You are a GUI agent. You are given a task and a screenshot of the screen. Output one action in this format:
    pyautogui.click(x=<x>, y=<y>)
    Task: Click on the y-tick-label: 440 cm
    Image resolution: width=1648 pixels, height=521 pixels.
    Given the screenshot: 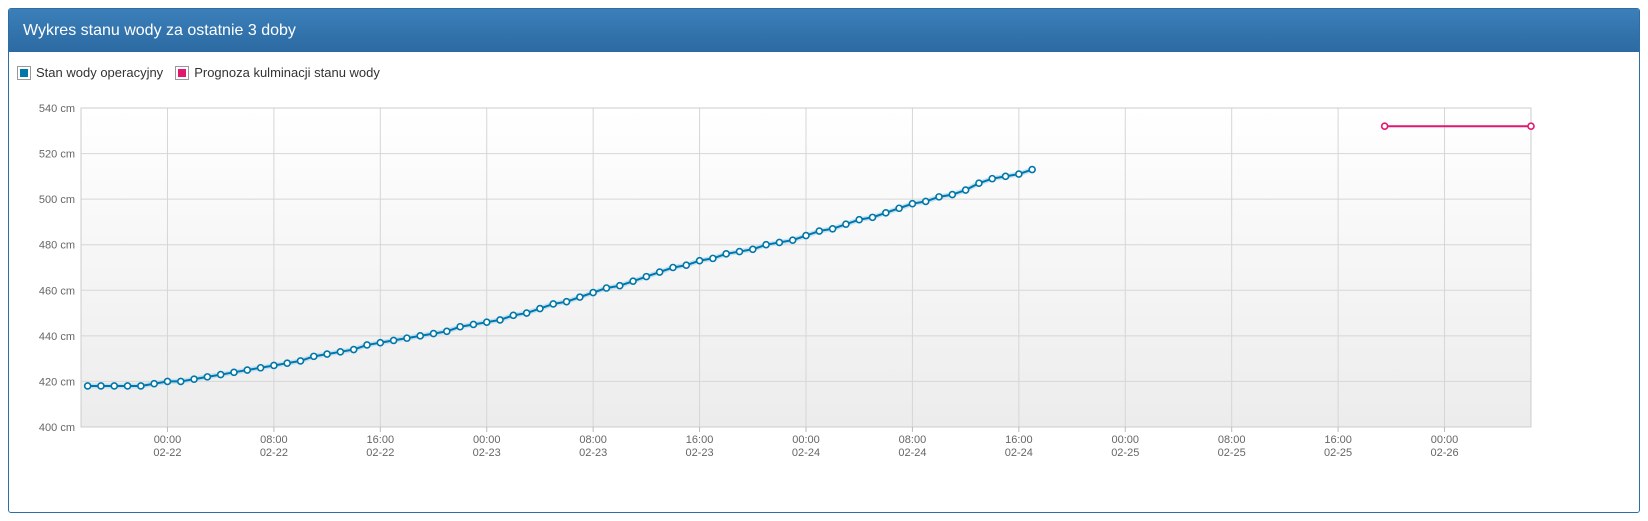 What is the action you would take?
    pyautogui.click(x=57, y=337)
    